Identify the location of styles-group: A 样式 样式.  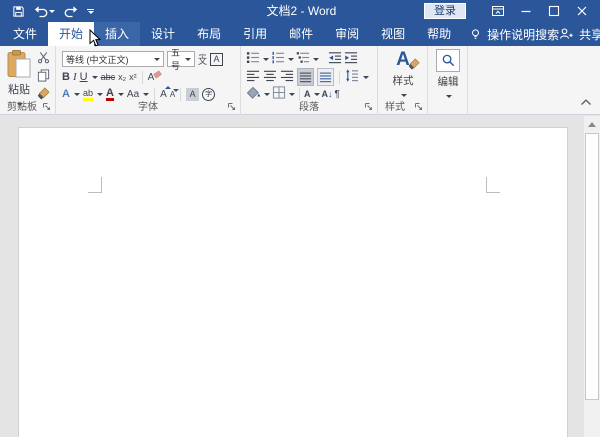
(403, 80).